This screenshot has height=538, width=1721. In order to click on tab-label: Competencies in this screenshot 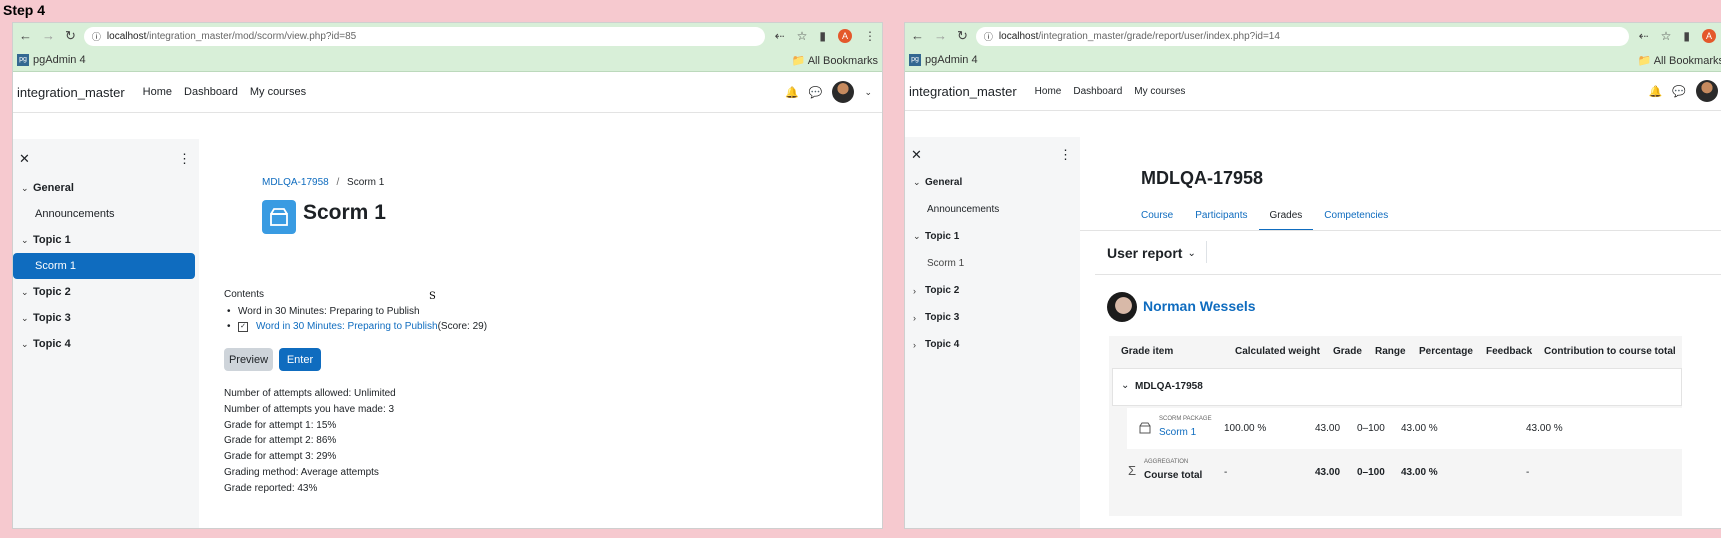, I will do `click(1356, 215)`.